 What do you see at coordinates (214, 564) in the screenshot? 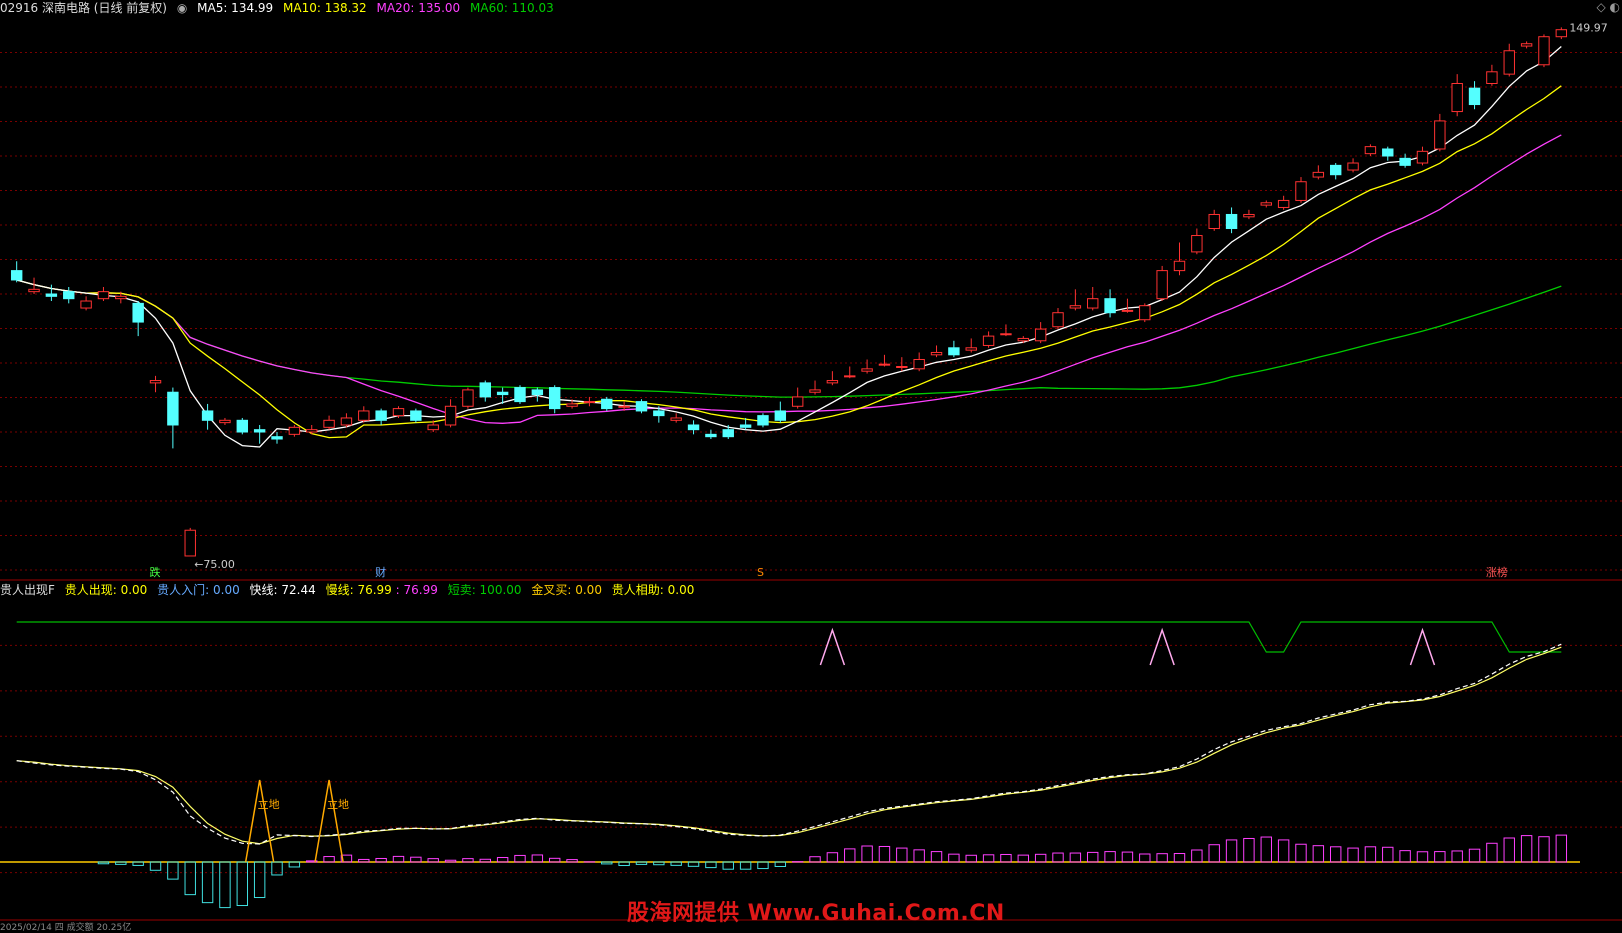
I see `low-price-label: ←75.00` at bounding box center [214, 564].